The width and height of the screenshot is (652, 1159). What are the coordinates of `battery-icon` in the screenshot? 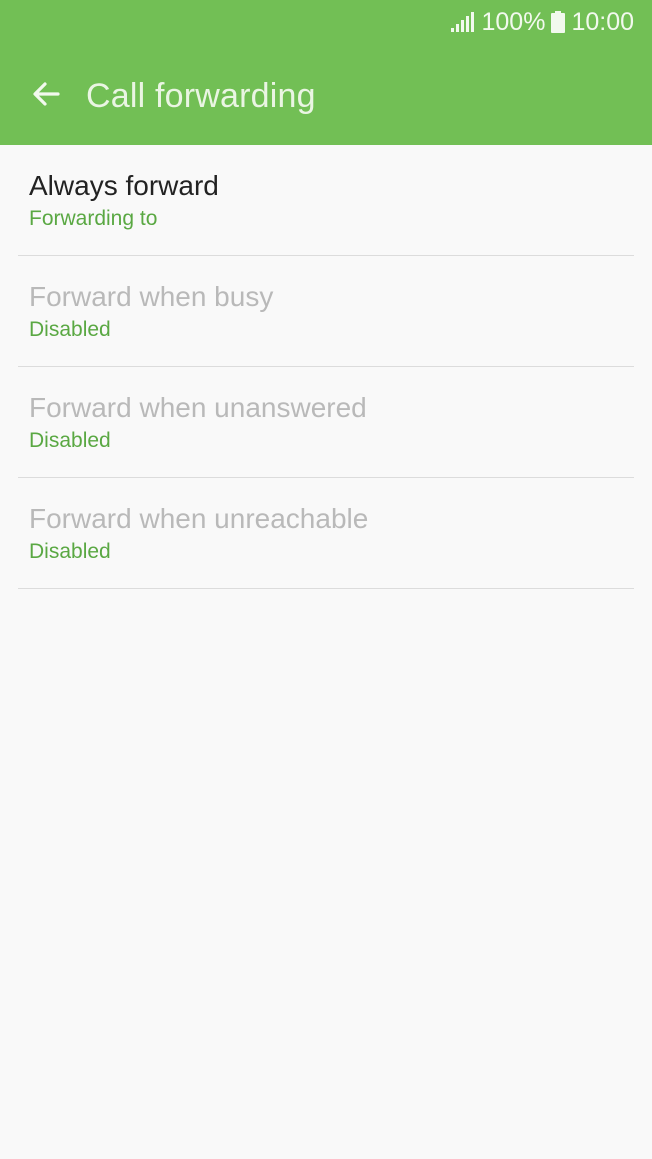 It's located at (558, 22).